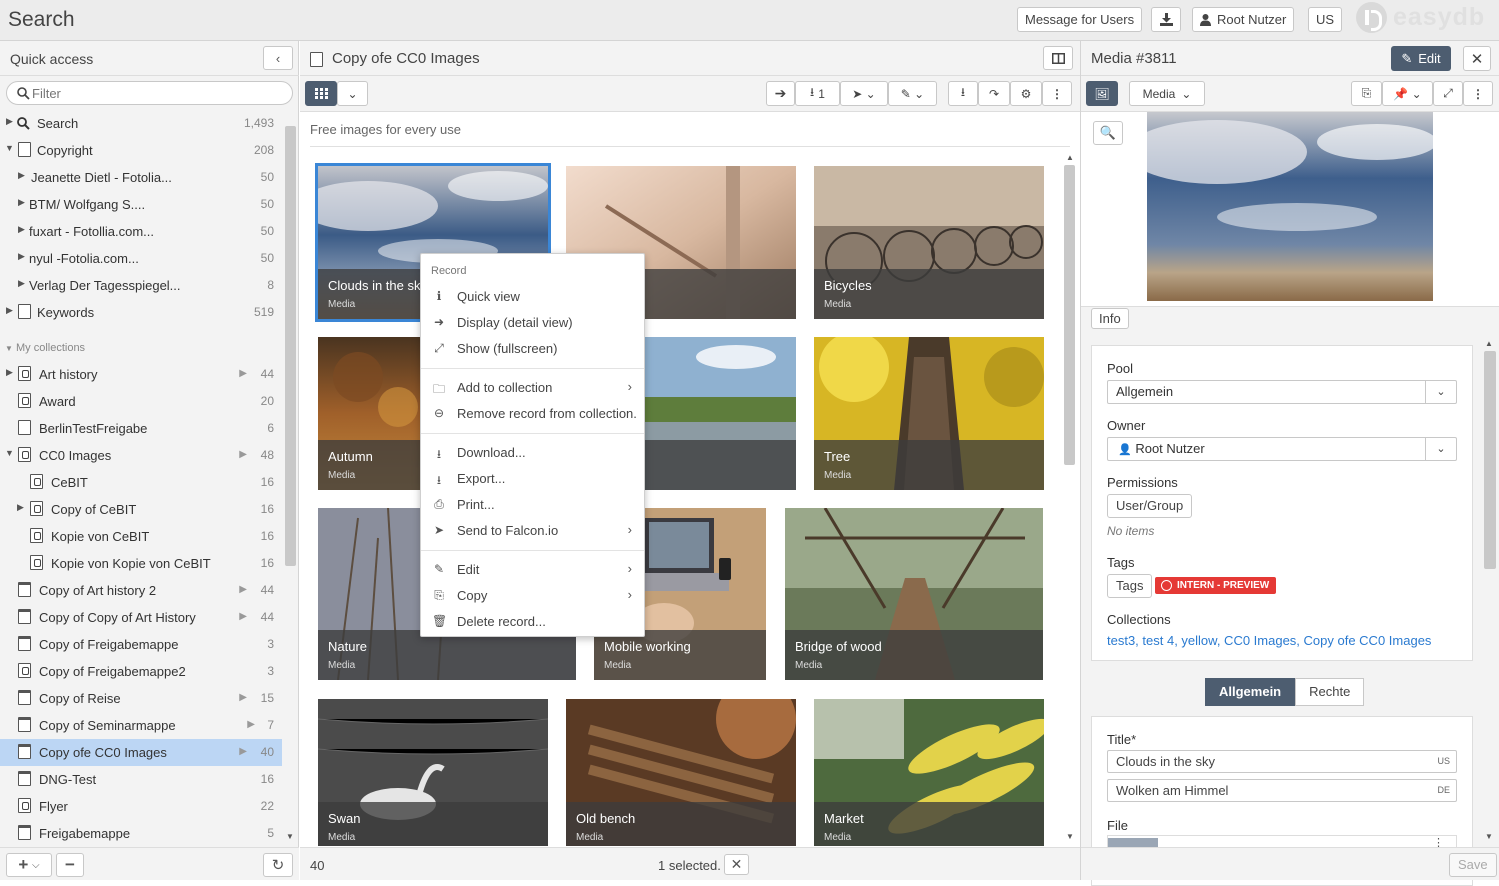 This screenshot has width=1499, height=886. I want to click on close-detail-button: ✕, so click(1477, 58).